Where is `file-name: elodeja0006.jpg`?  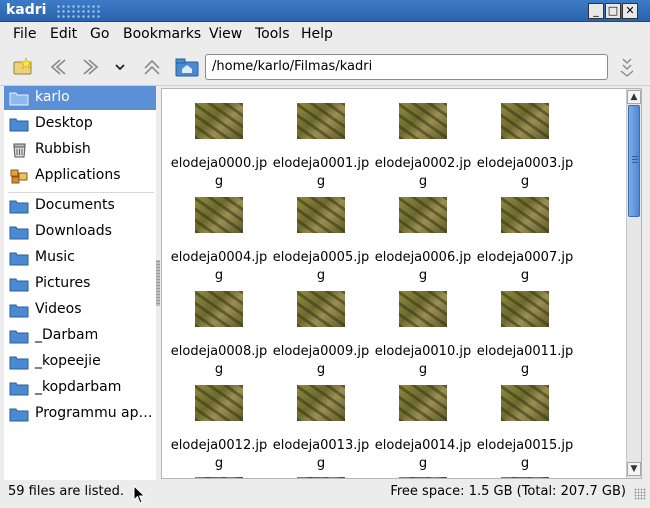
file-name: elodeja0006.jpg is located at coordinates (423, 266).